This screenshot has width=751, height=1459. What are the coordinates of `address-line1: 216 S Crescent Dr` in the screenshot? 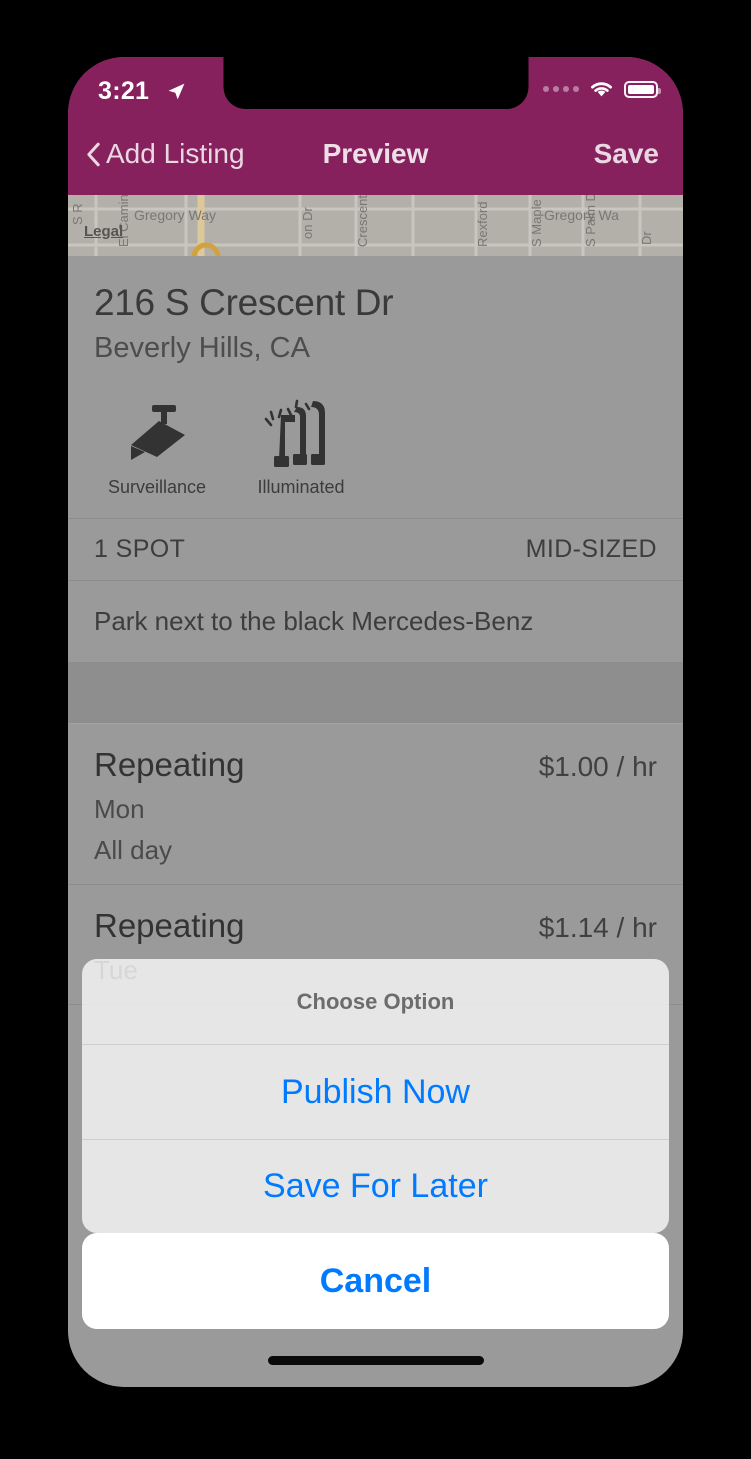 It's located at (244, 302).